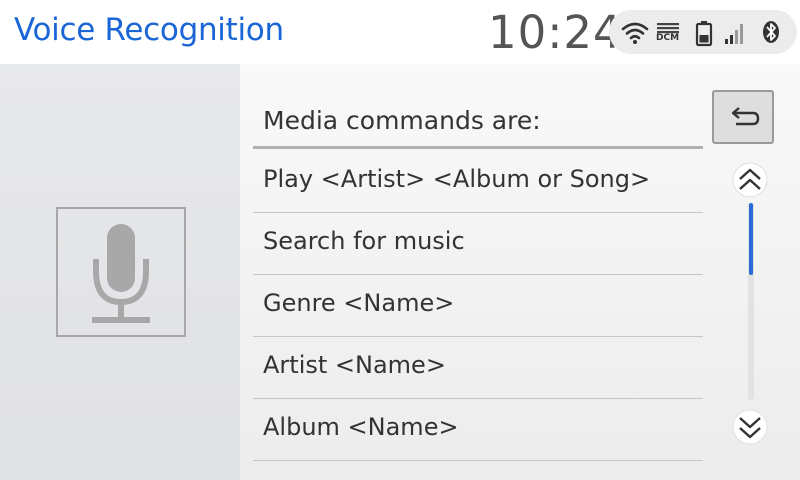  What do you see at coordinates (402, 120) in the screenshot?
I see `list-header-label: Media commands are:` at bounding box center [402, 120].